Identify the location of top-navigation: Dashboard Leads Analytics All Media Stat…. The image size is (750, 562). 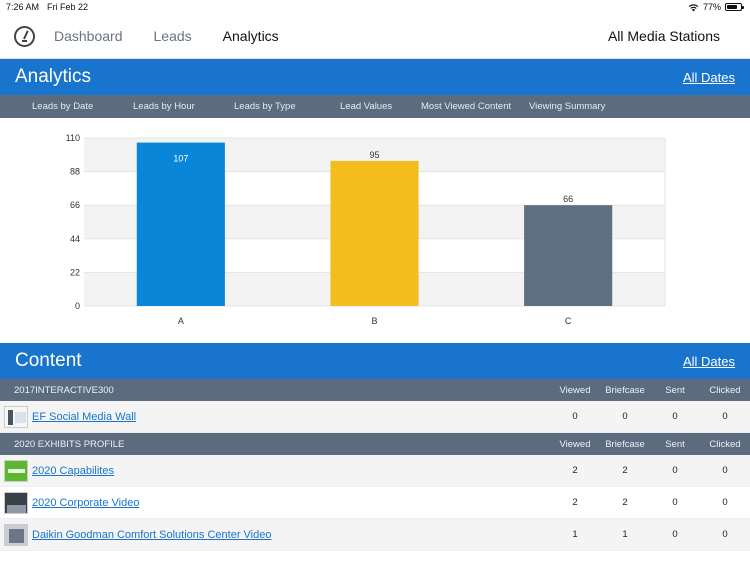
(375, 36).